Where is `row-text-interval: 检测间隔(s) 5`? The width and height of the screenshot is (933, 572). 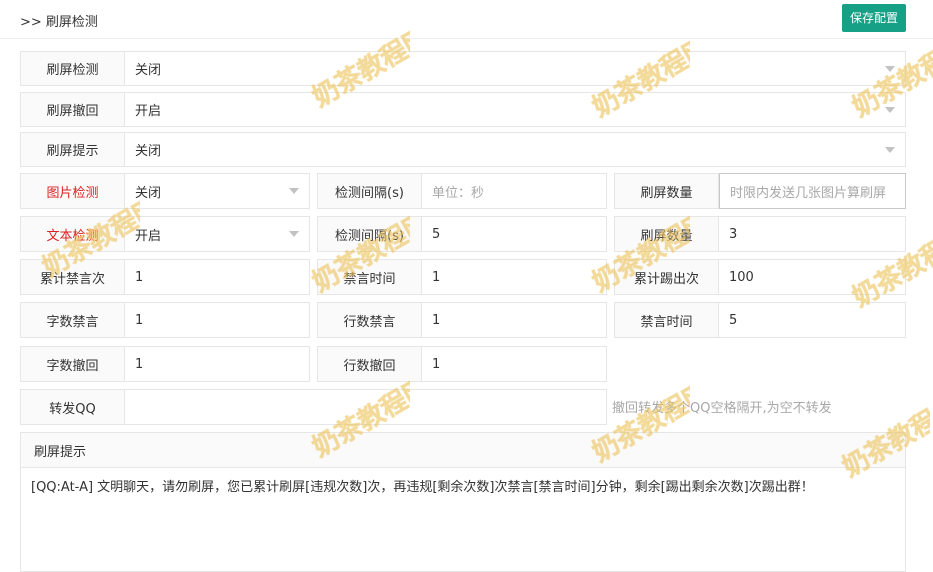 row-text-interval: 检测间隔(s) 5 is located at coordinates (462, 234).